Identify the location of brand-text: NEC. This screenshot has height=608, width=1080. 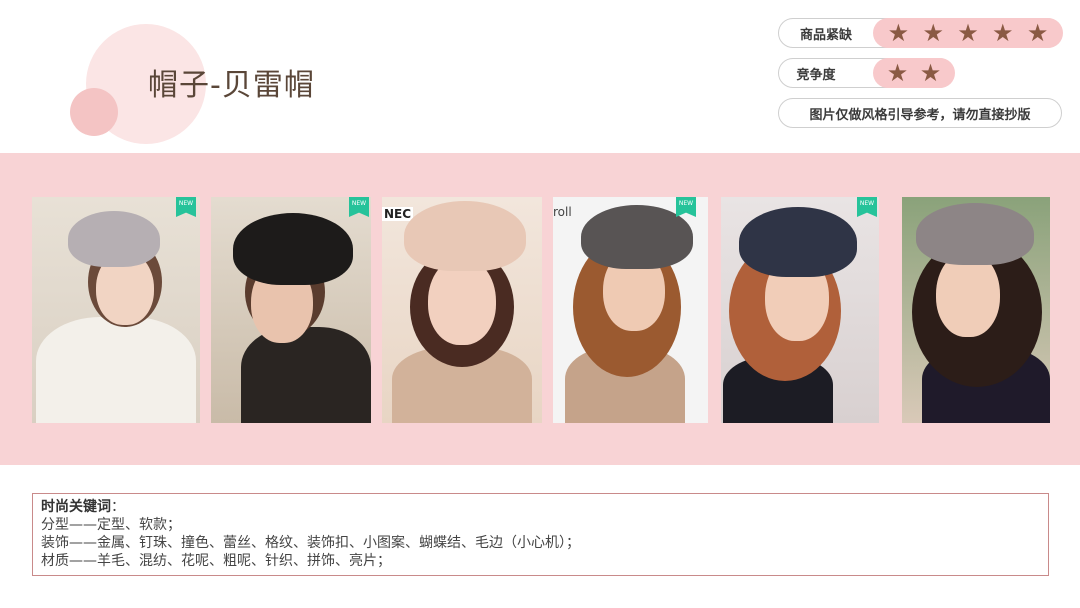
(398, 214).